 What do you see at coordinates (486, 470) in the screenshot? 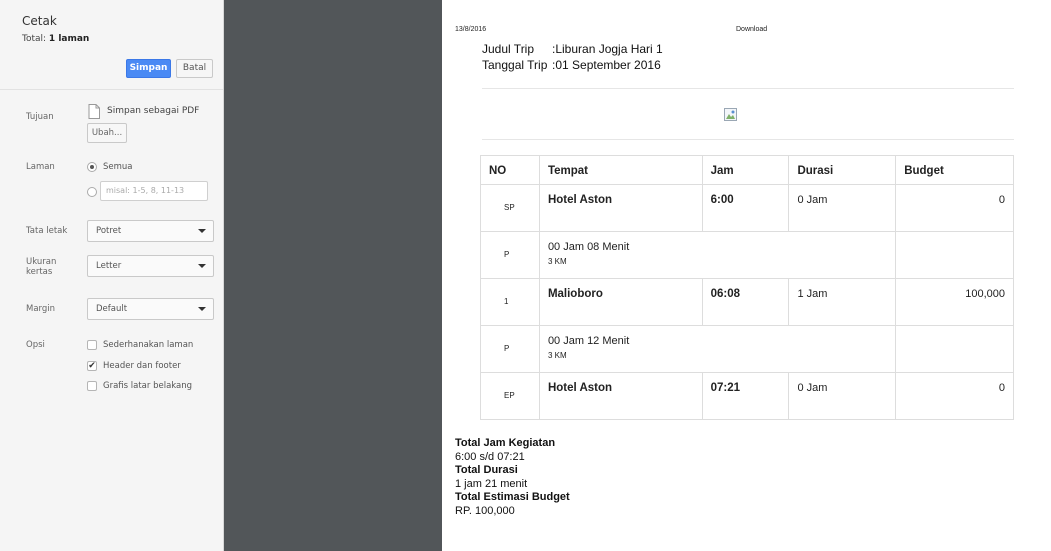
I see `total-duration-label: Total Durasi` at bounding box center [486, 470].